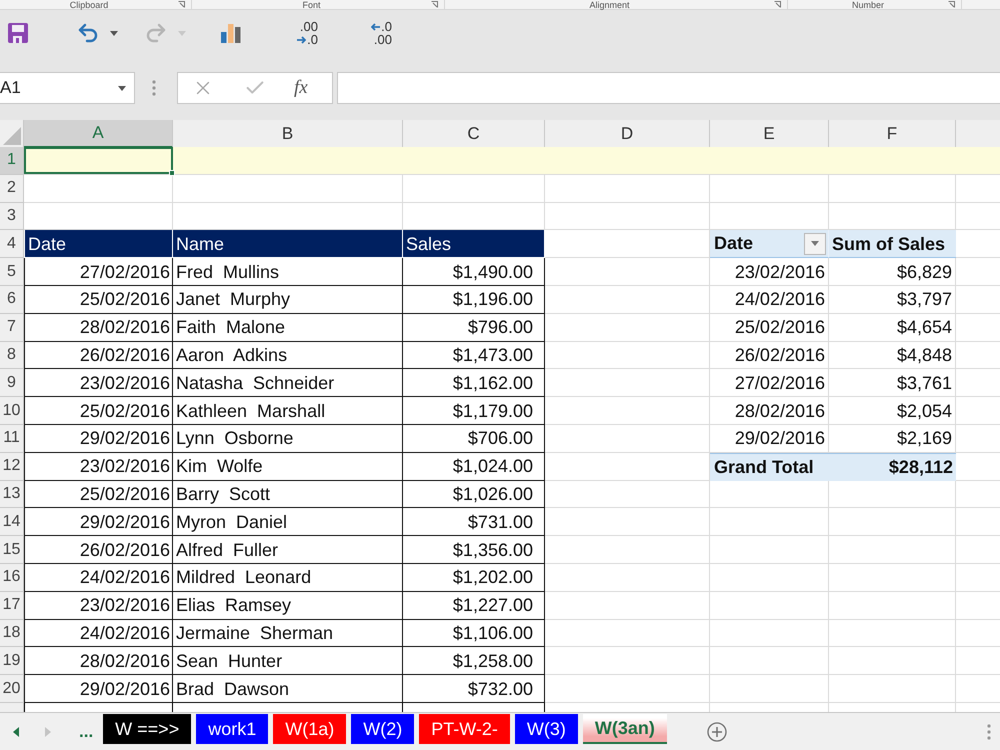 The height and width of the screenshot is (750, 1000). Describe the element at coordinates (288, 606) in the screenshot. I see `name-cell: Elias Ramsey` at that location.